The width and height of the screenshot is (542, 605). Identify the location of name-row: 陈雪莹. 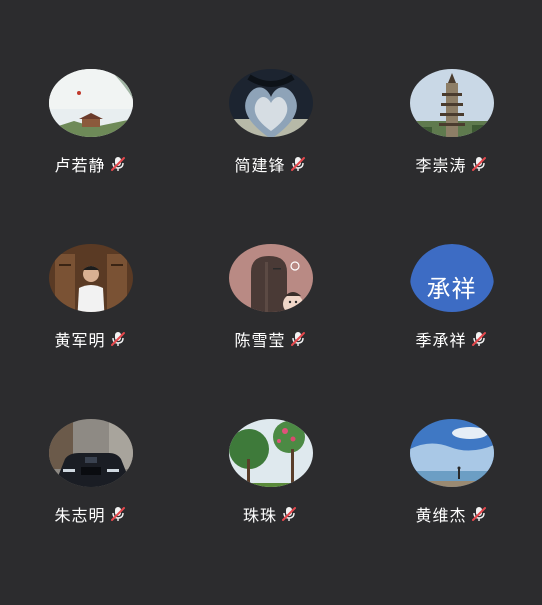
(270, 339).